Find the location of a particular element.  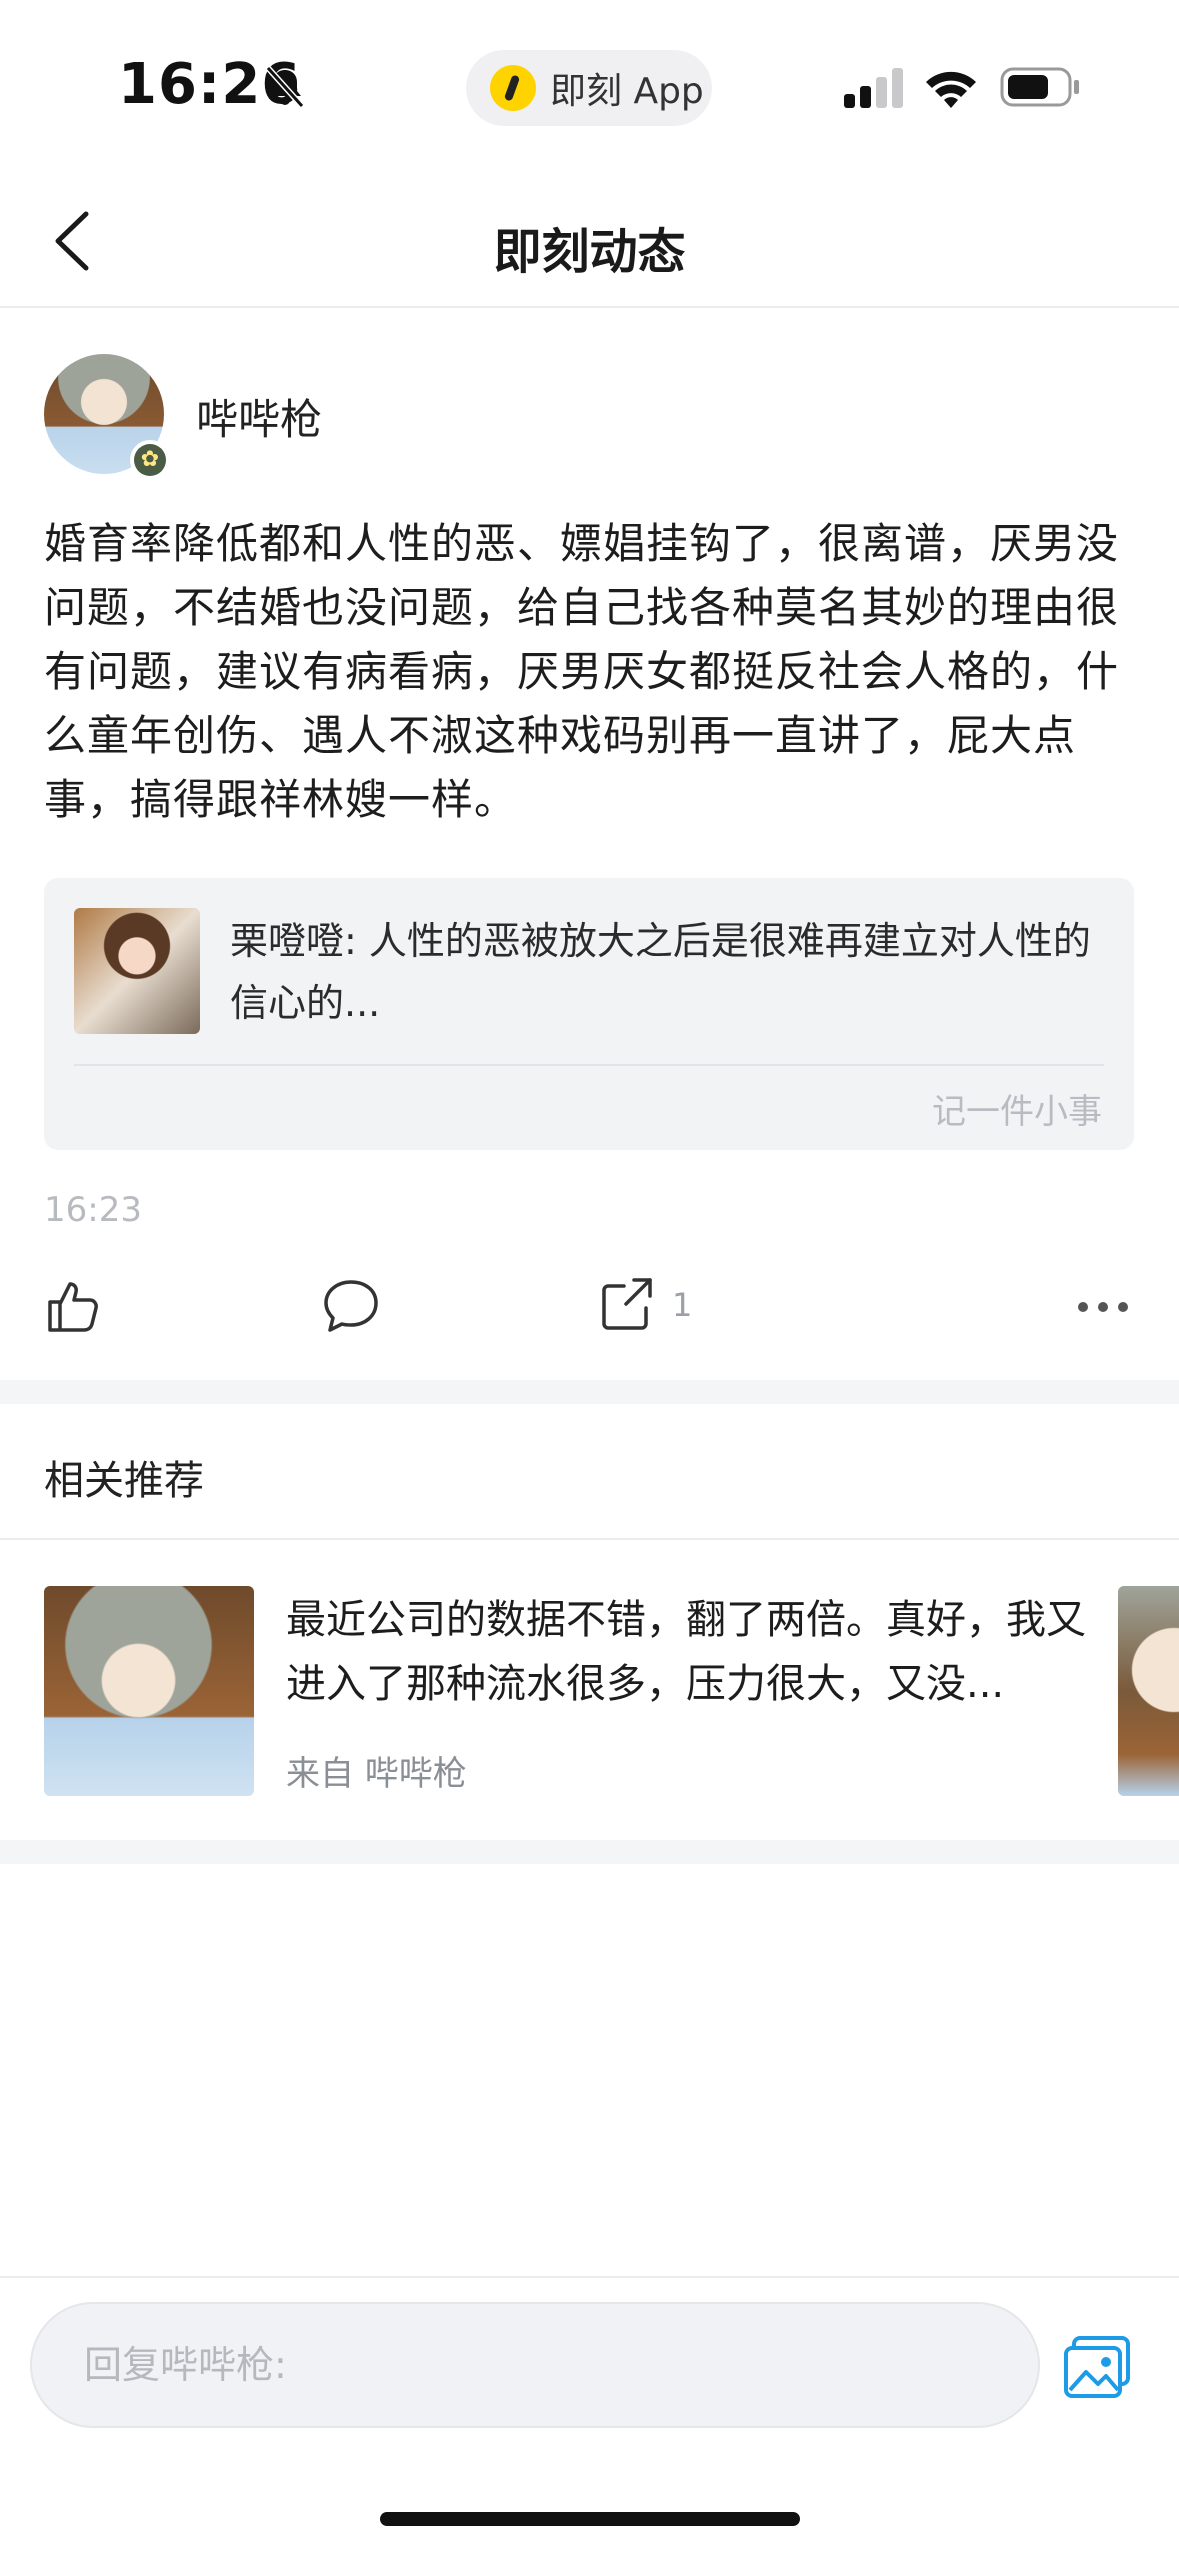

jike-logo-icon is located at coordinates (513, 88).